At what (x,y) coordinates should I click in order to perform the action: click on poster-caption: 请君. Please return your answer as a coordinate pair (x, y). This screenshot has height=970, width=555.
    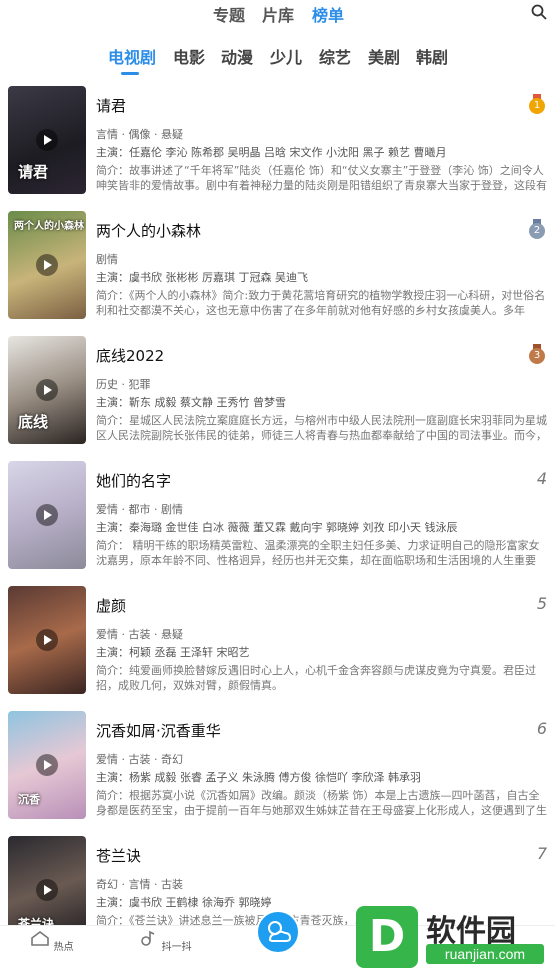
    Looking at the image, I should click on (33, 172).